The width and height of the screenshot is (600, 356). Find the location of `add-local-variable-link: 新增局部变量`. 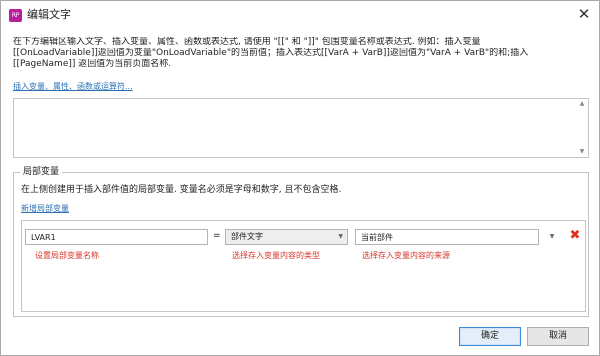

add-local-variable-link: 新增局部变量 is located at coordinates (45, 208).